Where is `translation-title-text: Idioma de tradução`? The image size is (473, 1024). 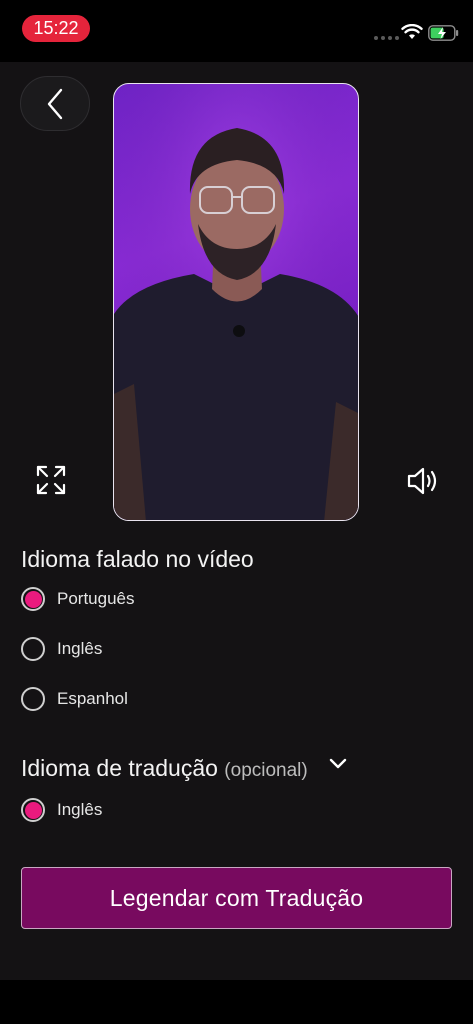
translation-title-text: Idioma de tradução is located at coordinates (119, 768).